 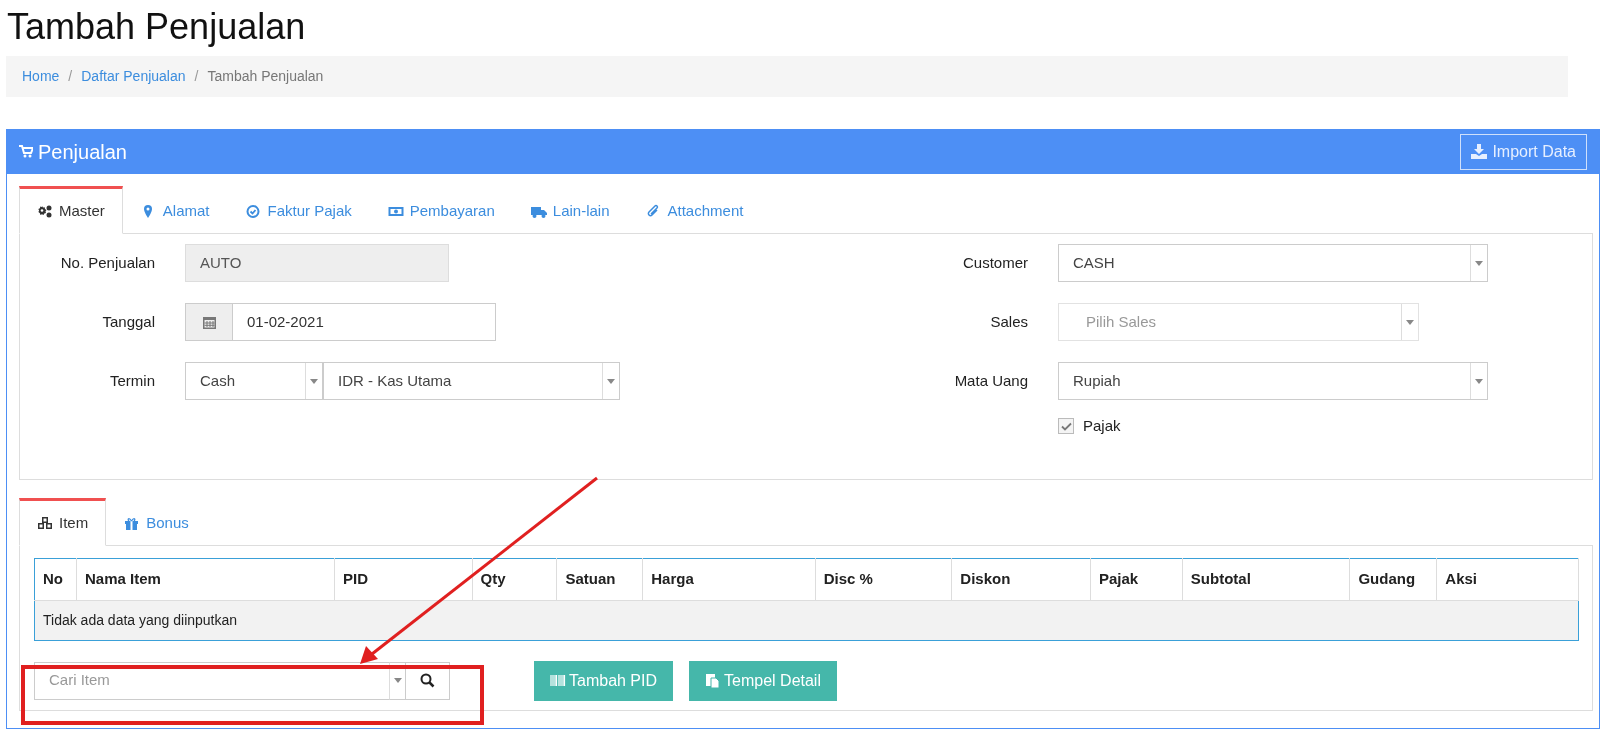 What do you see at coordinates (128, 321) in the screenshot?
I see `field-label: Tanggal` at bounding box center [128, 321].